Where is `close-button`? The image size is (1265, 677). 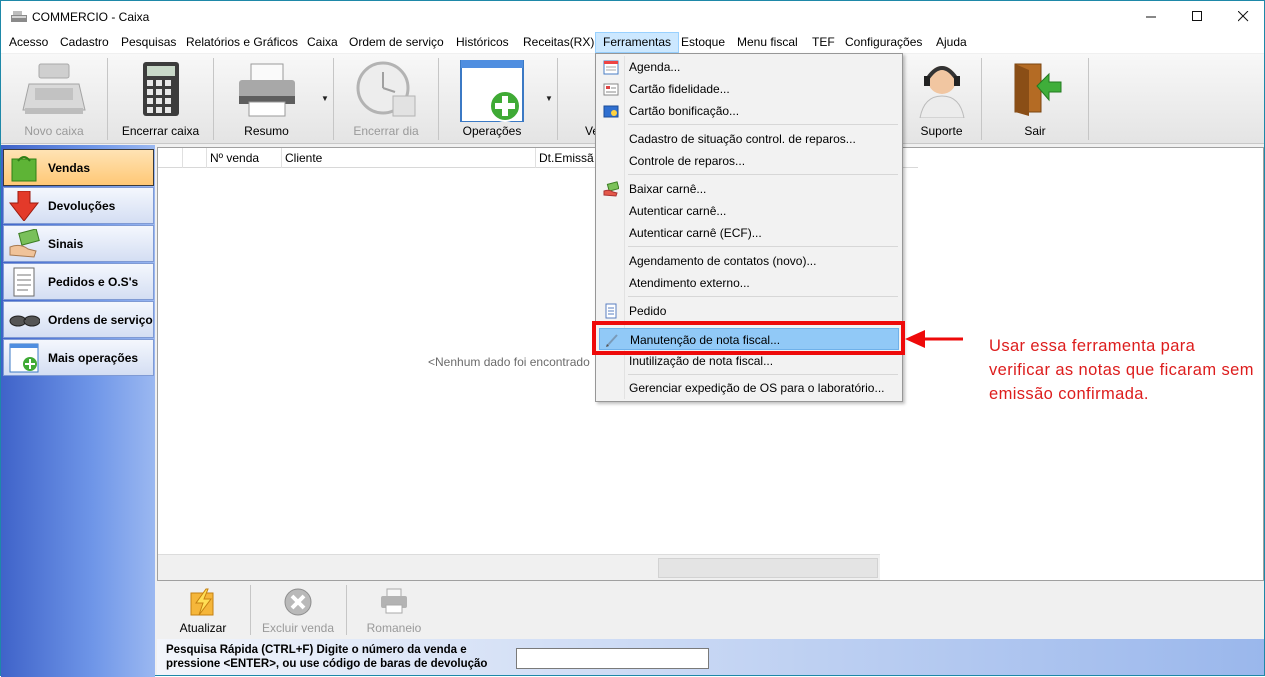
close-button is located at coordinates (1242, 16).